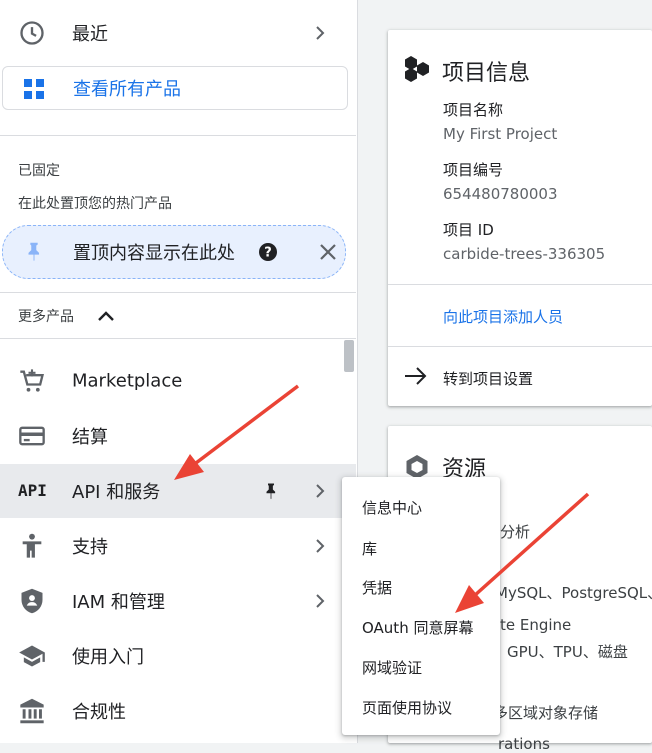 Image resolution: width=652 pixels, height=753 pixels. Describe the element at coordinates (573, 593) in the screenshot. I see `resource-text: MySQL、PostgreSQL、` at that location.